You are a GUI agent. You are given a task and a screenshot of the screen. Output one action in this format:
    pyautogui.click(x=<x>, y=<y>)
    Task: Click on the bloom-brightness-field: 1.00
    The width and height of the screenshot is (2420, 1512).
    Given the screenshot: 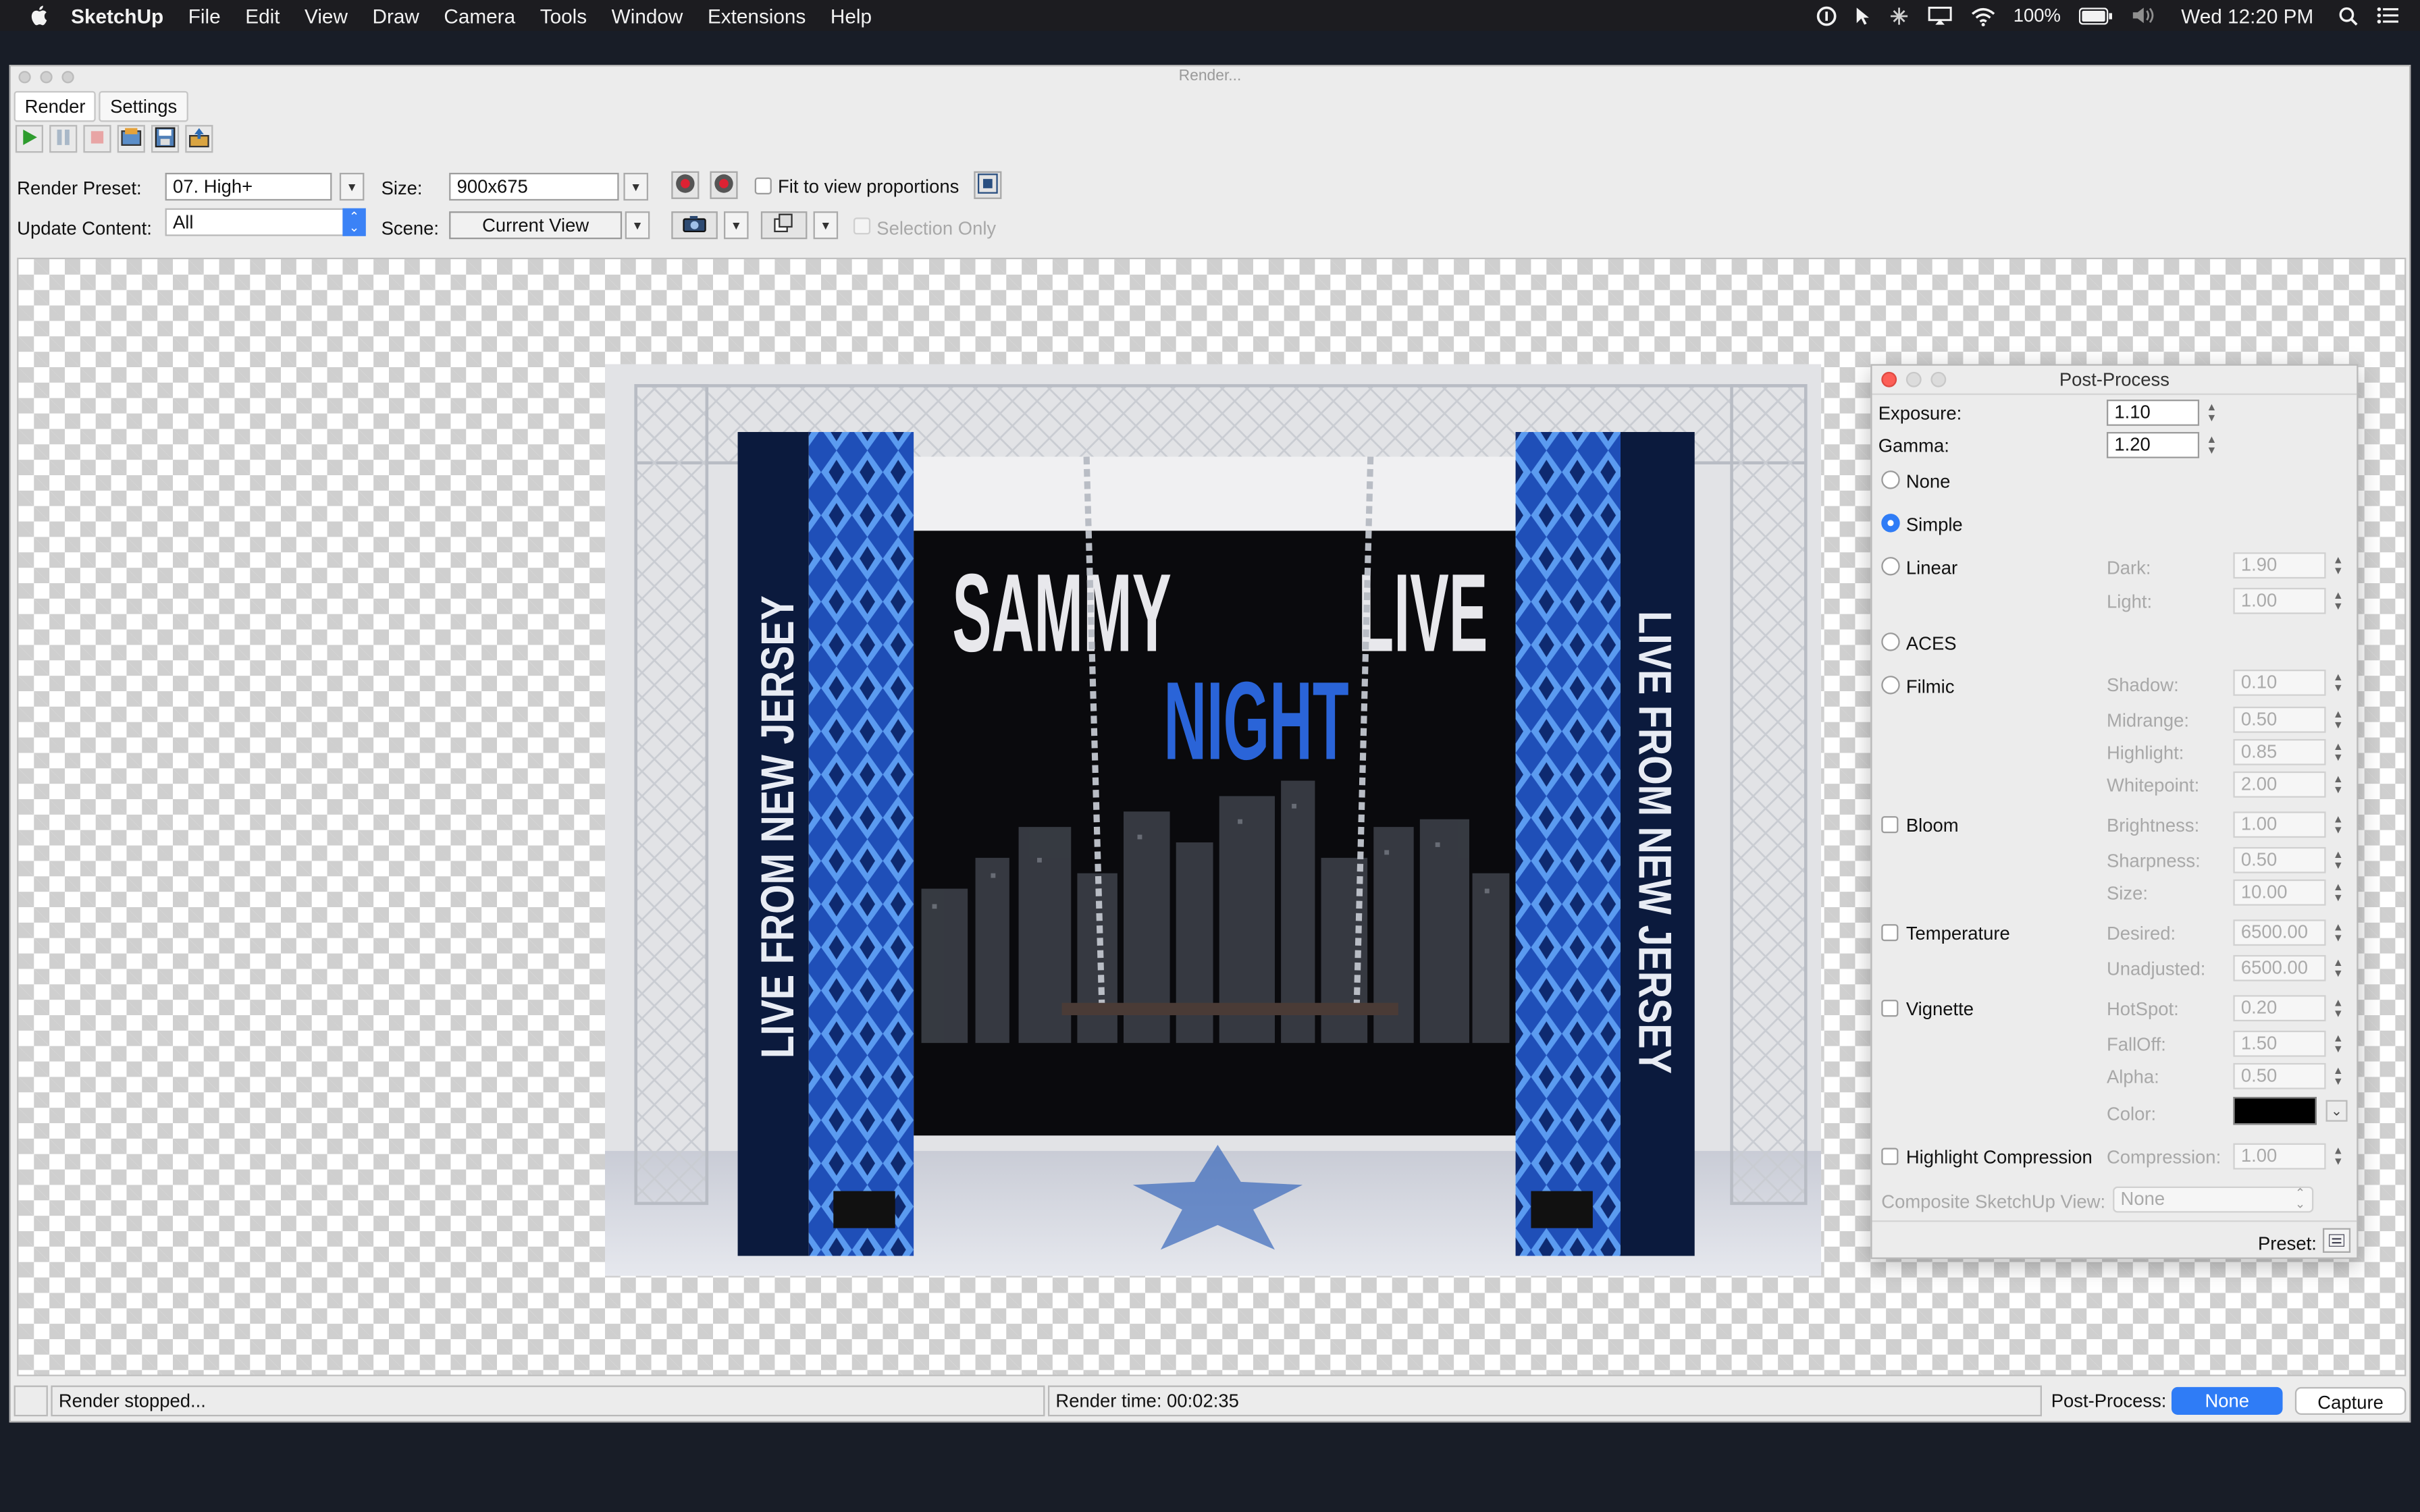 What is the action you would take?
    pyautogui.click(x=2279, y=825)
    